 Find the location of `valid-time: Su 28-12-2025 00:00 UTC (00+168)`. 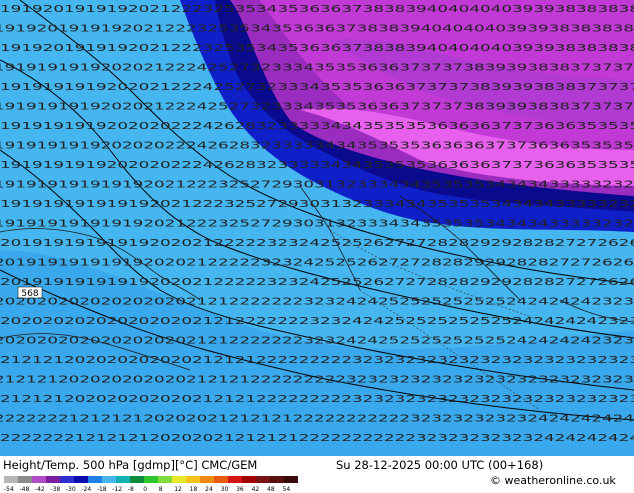

valid-time: Su 28-12-2025 00:00 UTC (00+168) is located at coordinates (440, 465).